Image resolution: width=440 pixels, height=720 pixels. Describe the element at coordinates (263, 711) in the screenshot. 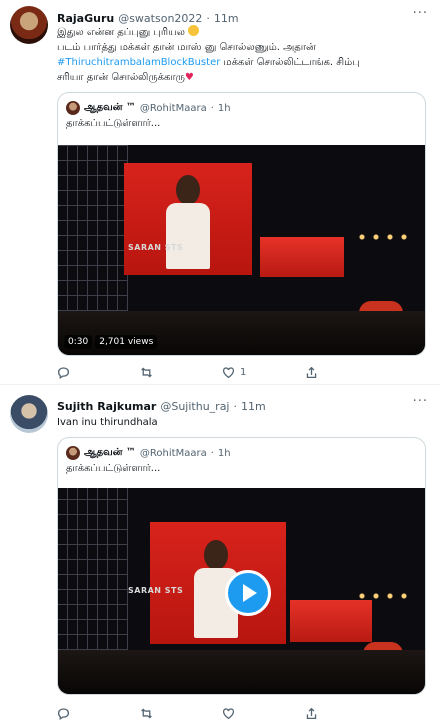

I see `like-button` at that location.